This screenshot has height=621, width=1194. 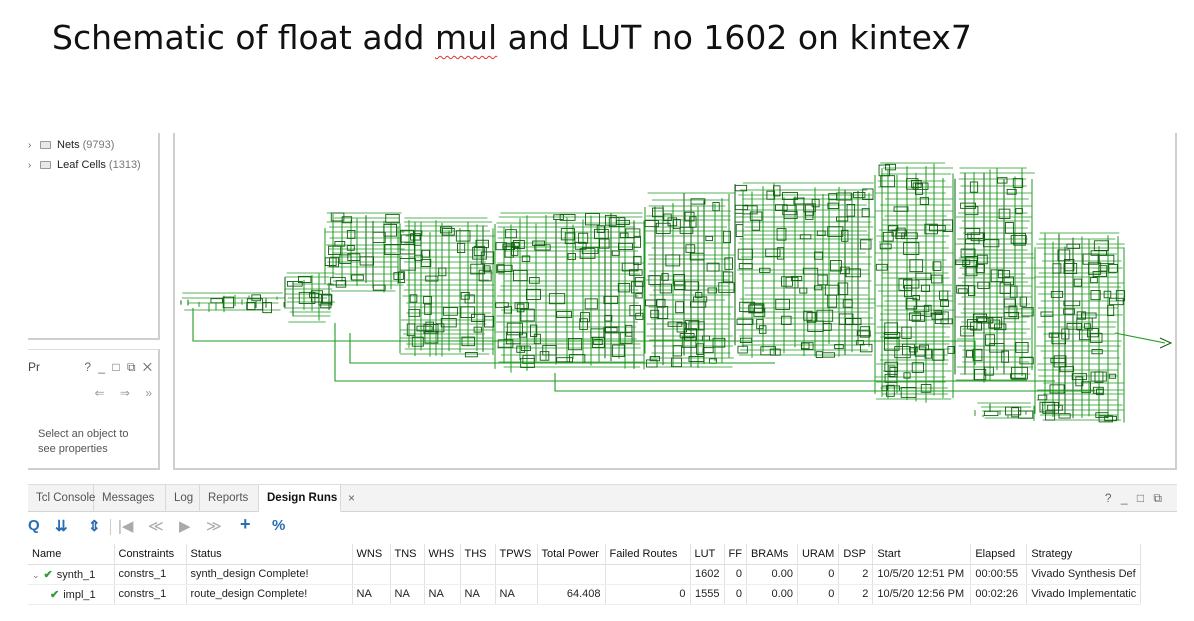 What do you see at coordinates (571, 574) in the screenshot?
I see `cell-total-power` at bounding box center [571, 574].